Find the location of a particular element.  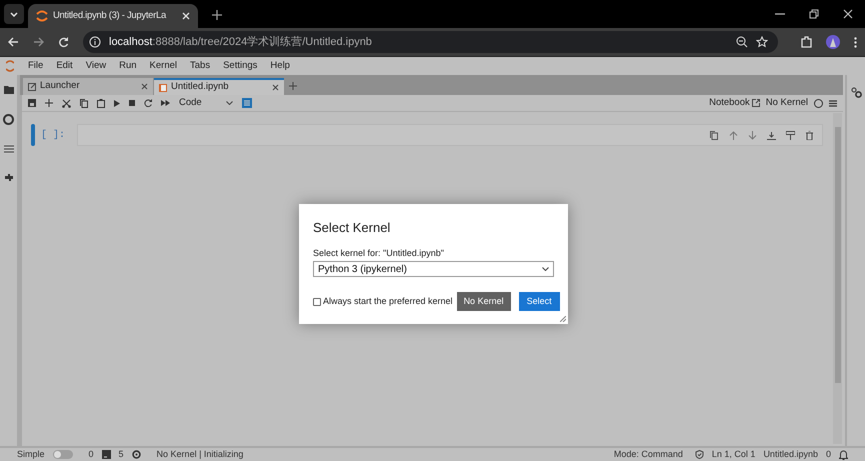

menu-item: Kernel is located at coordinates (164, 66).